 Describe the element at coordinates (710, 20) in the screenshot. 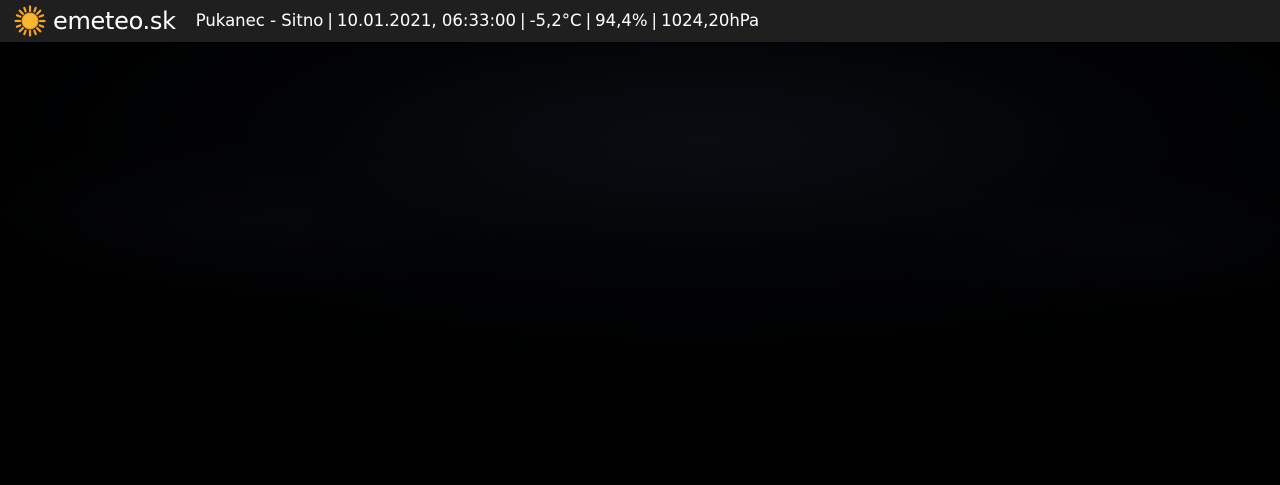

I see `pressure-value: 1024,20hPa` at that location.